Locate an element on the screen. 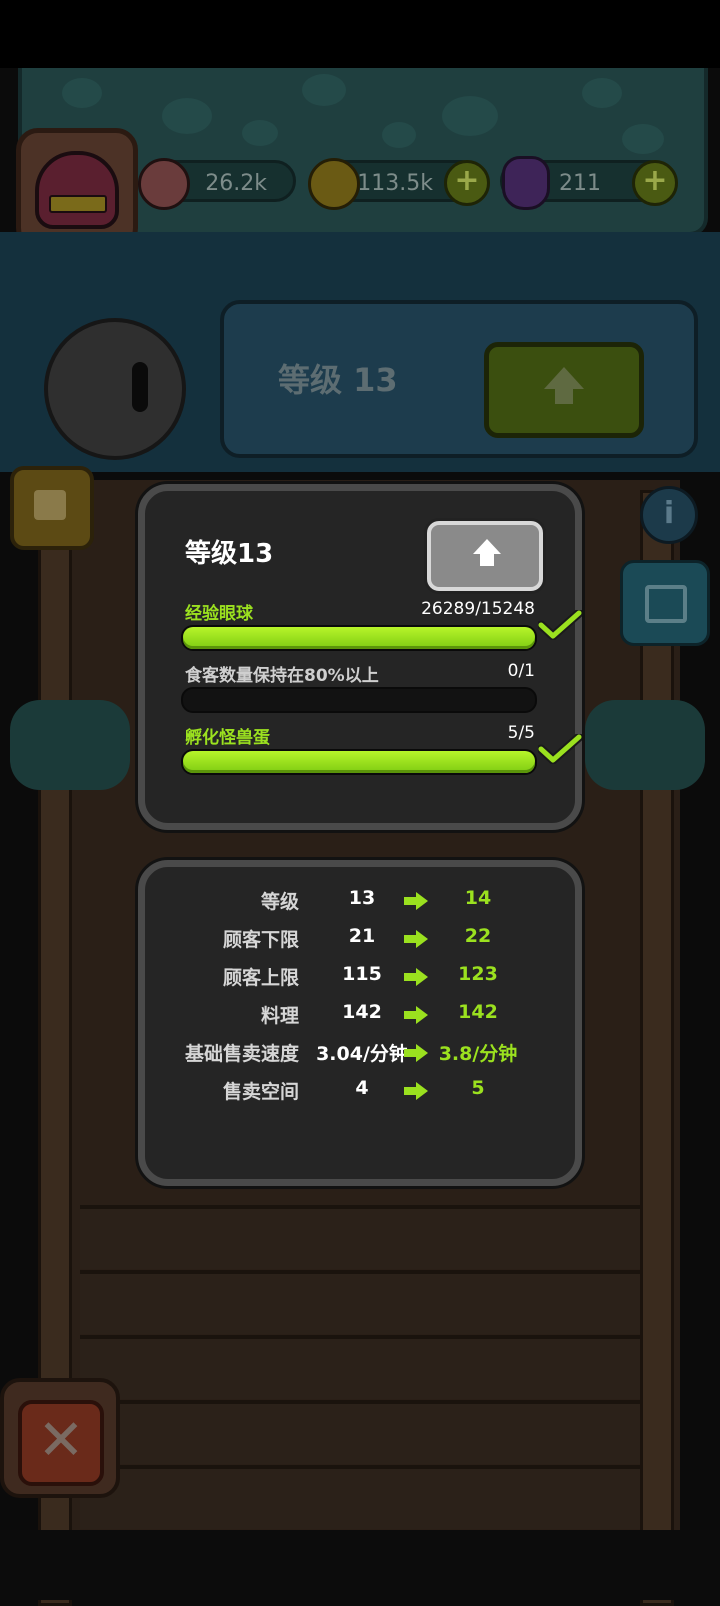  requirement-value: 26289/15248 is located at coordinates (478, 609).